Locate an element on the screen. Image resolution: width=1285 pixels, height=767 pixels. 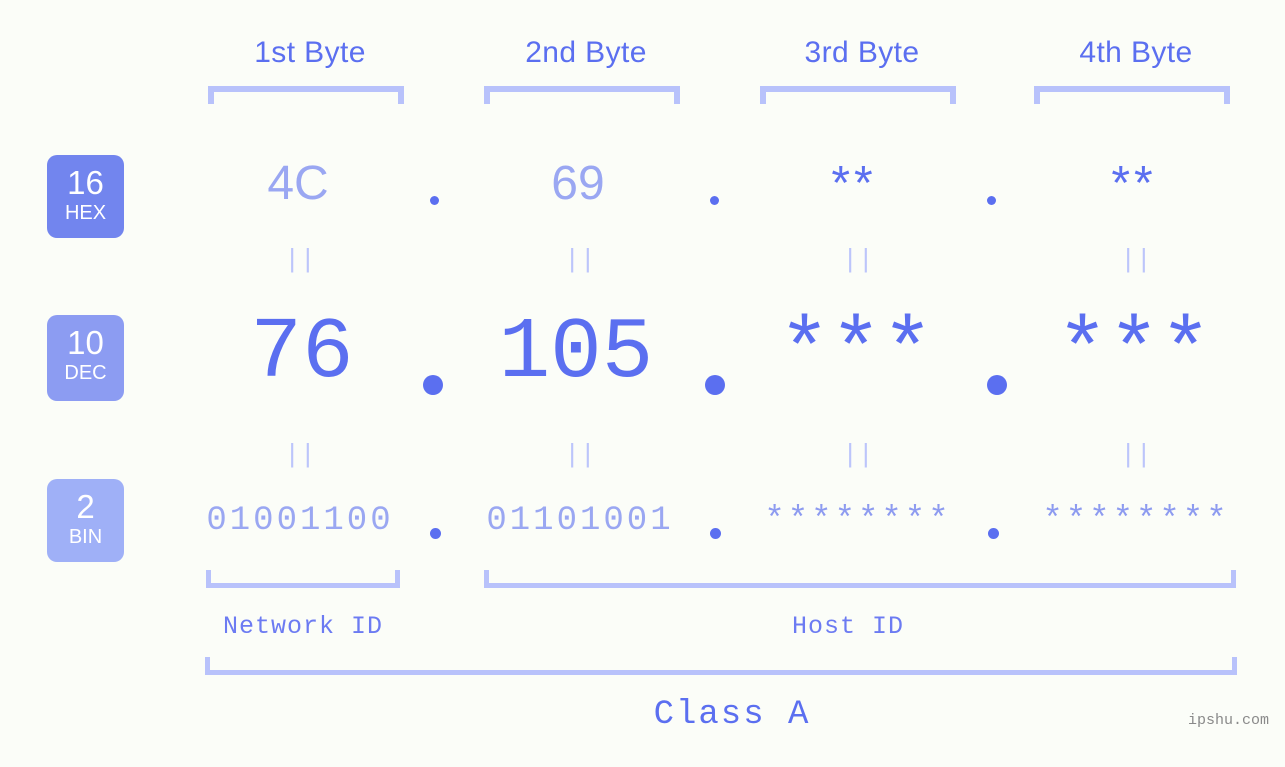
bin-byte-3: ******** is located at coordinates (858, 521).